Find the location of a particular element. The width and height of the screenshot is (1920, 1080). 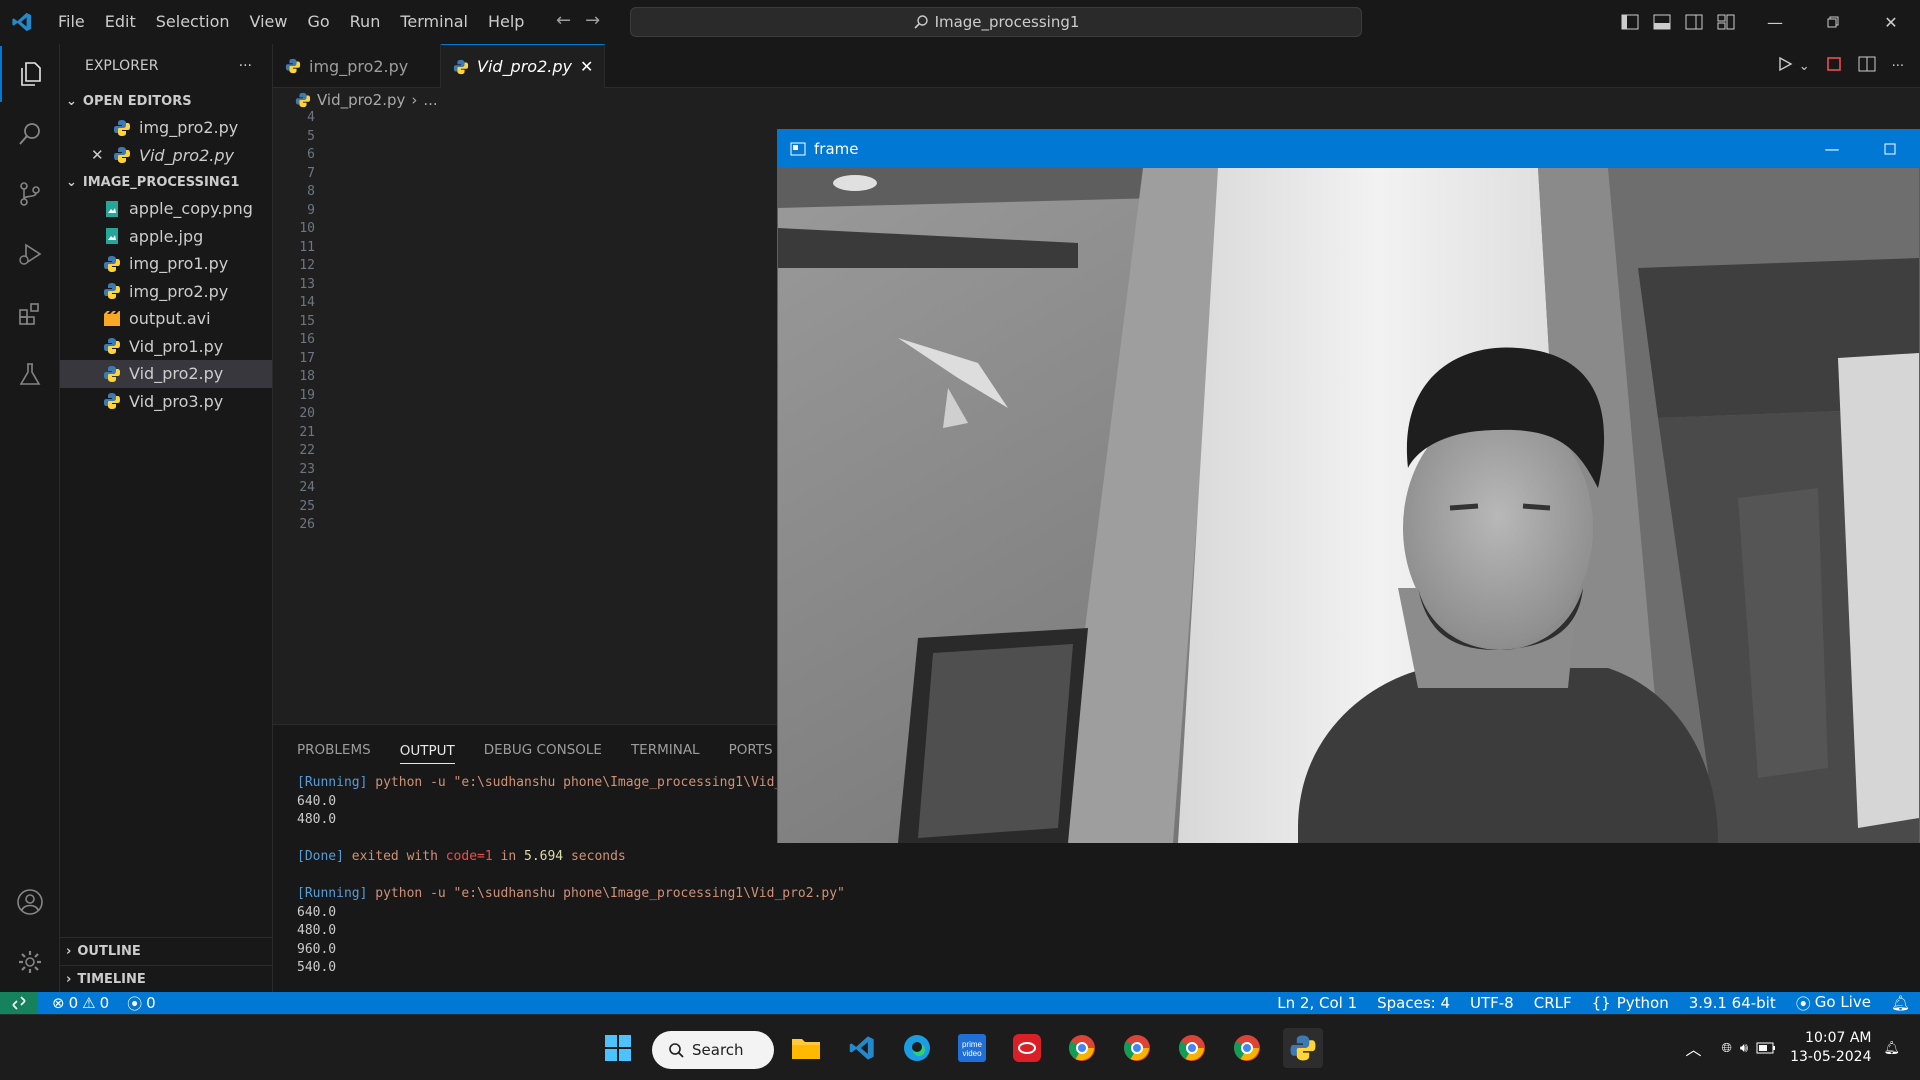

line-number: 22 is located at coordinates (307, 450).